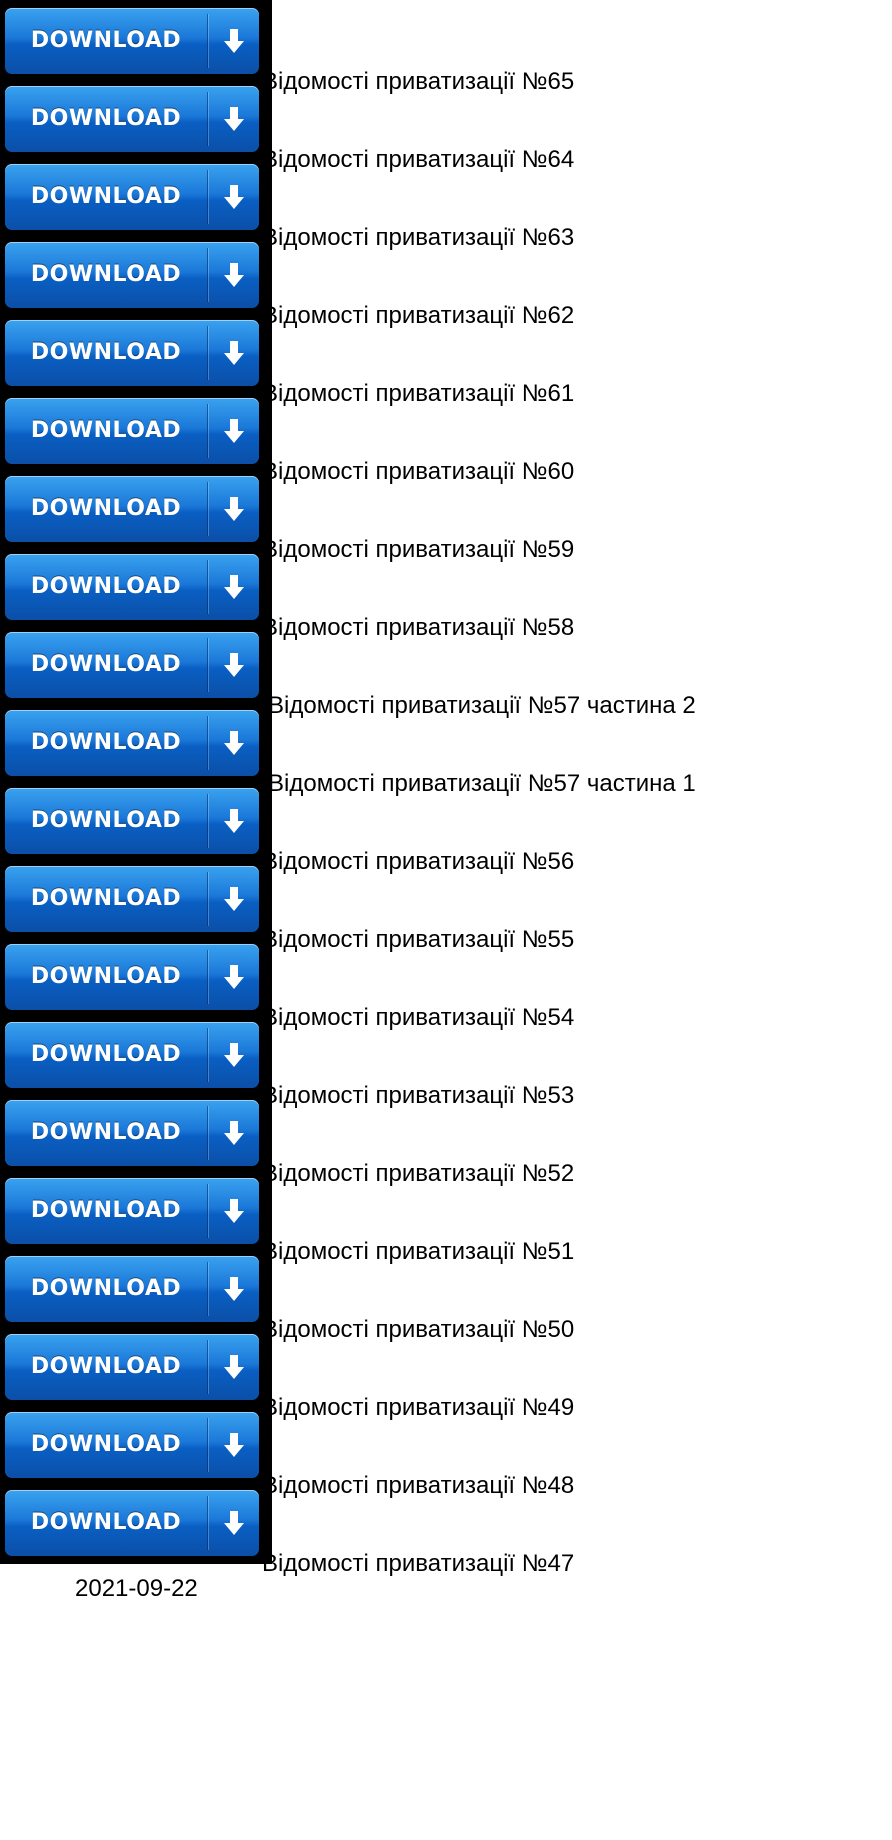 The height and width of the screenshot is (1840, 892). Describe the element at coordinates (446, 437) in the screenshot. I see `document-row: DOWNLOAD Відомості приватизації №60` at that location.